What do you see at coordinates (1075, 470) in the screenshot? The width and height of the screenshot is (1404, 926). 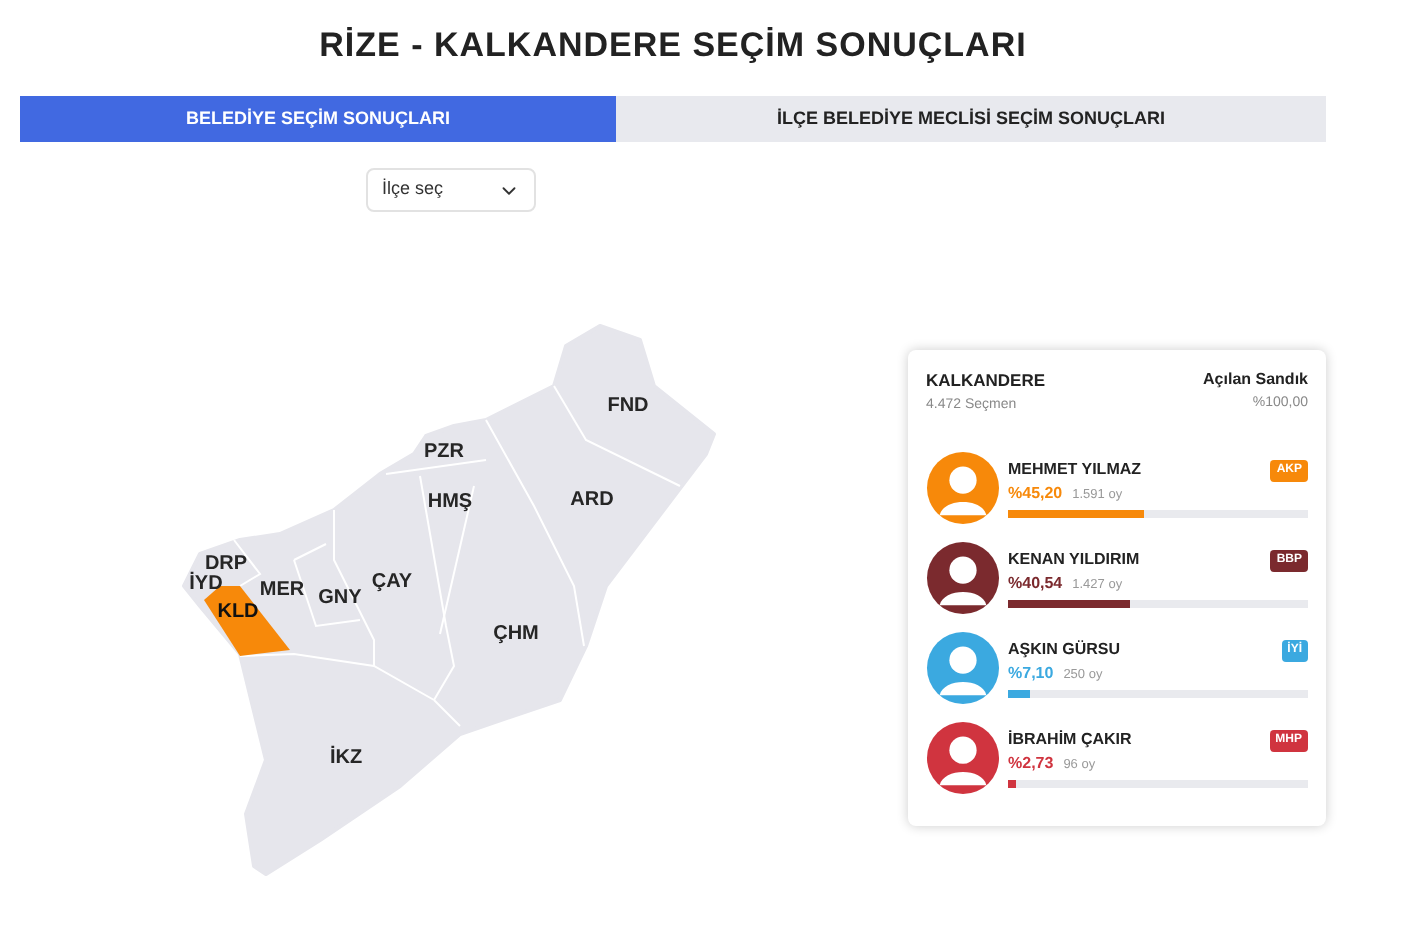 I see `candidate-name: MEHMET YILMAZ` at bounding box center [1075, 470].